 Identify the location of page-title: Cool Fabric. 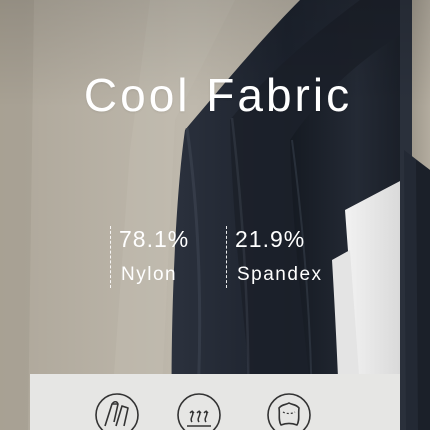
(218, 95).